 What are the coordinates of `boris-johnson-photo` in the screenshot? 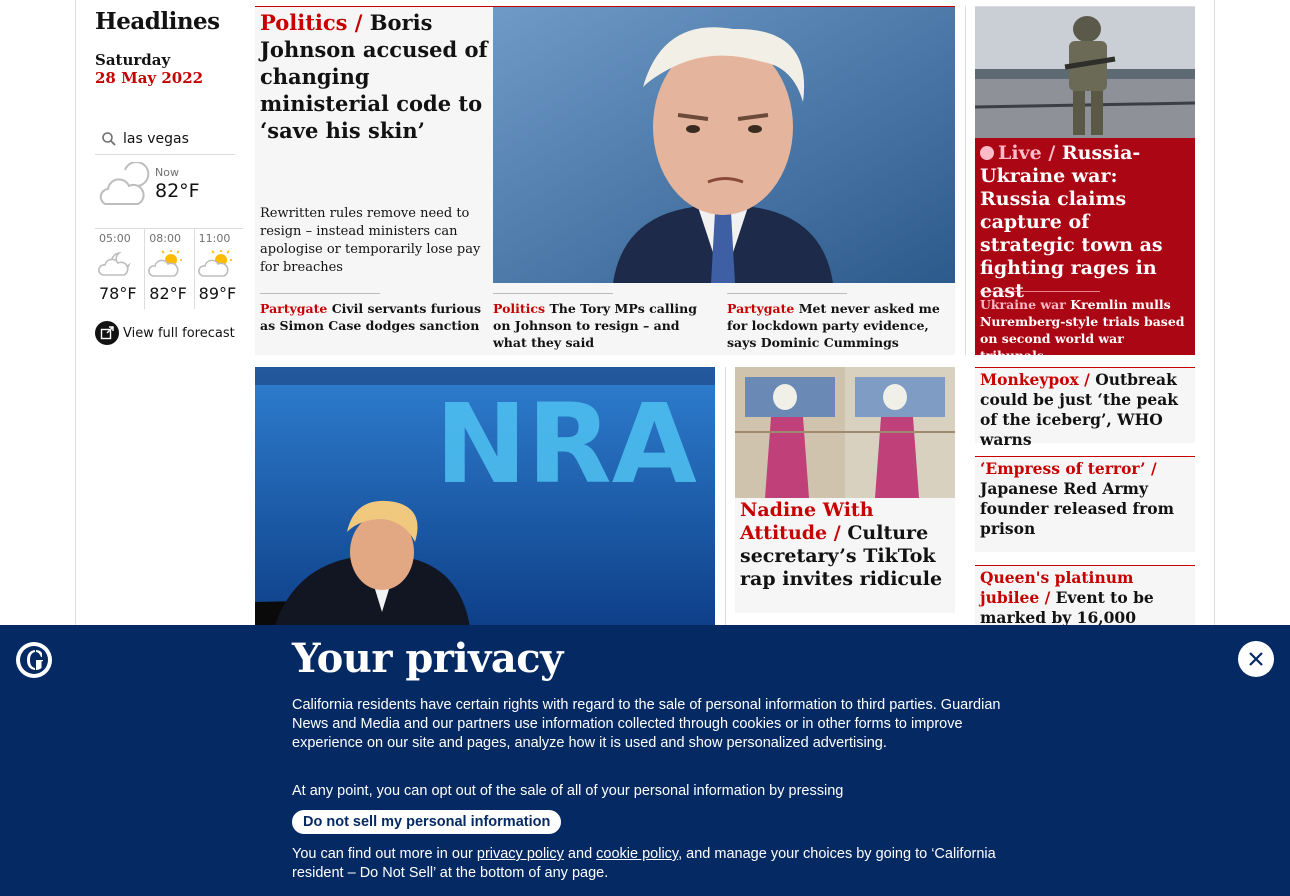 It's located at (724, 145).